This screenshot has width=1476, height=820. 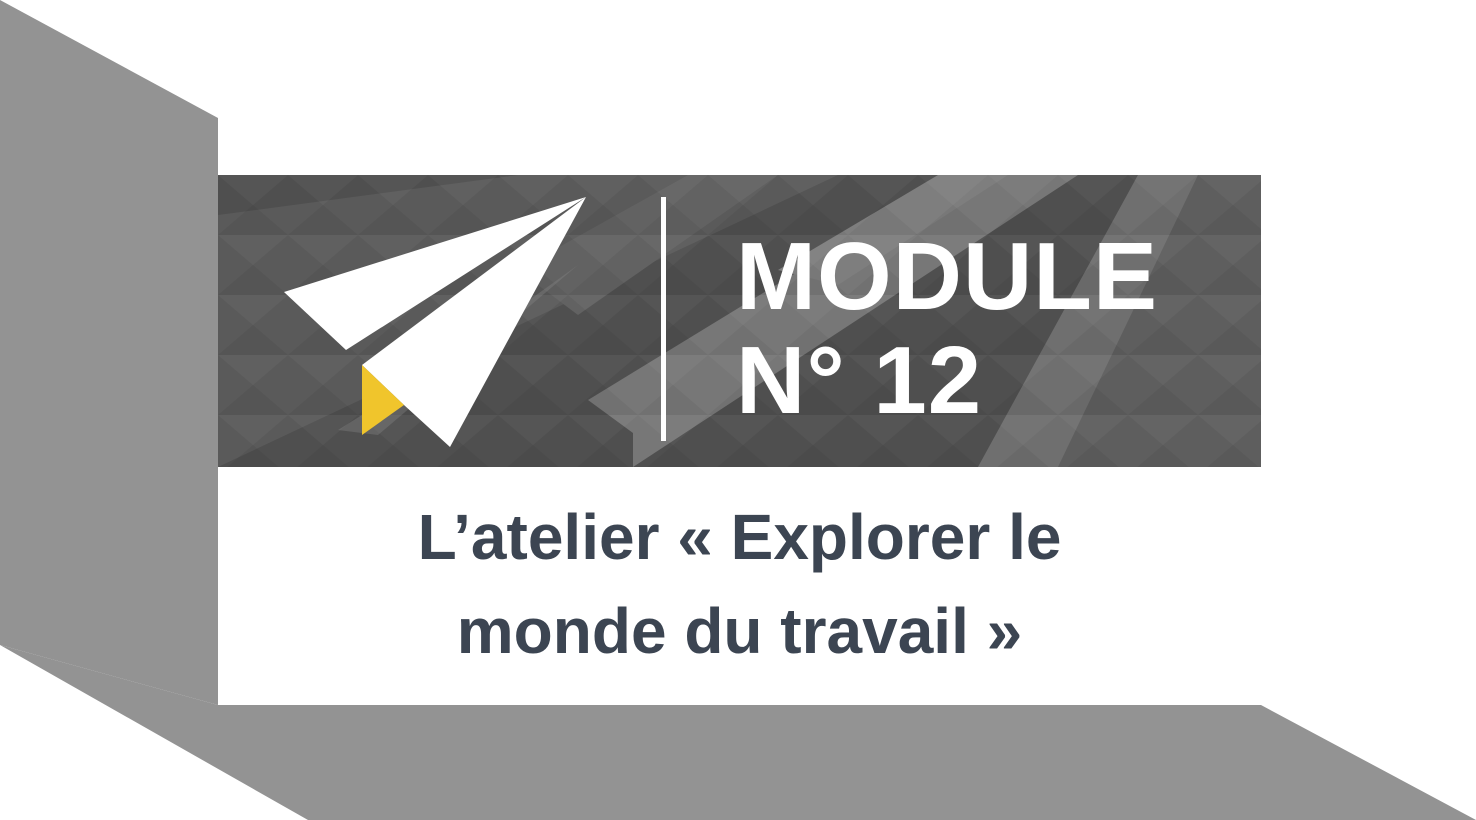 What do you see at coordinates (109, 352) in the screenshot?
I see `frame-left-panel` at bounding box center [109, 352].